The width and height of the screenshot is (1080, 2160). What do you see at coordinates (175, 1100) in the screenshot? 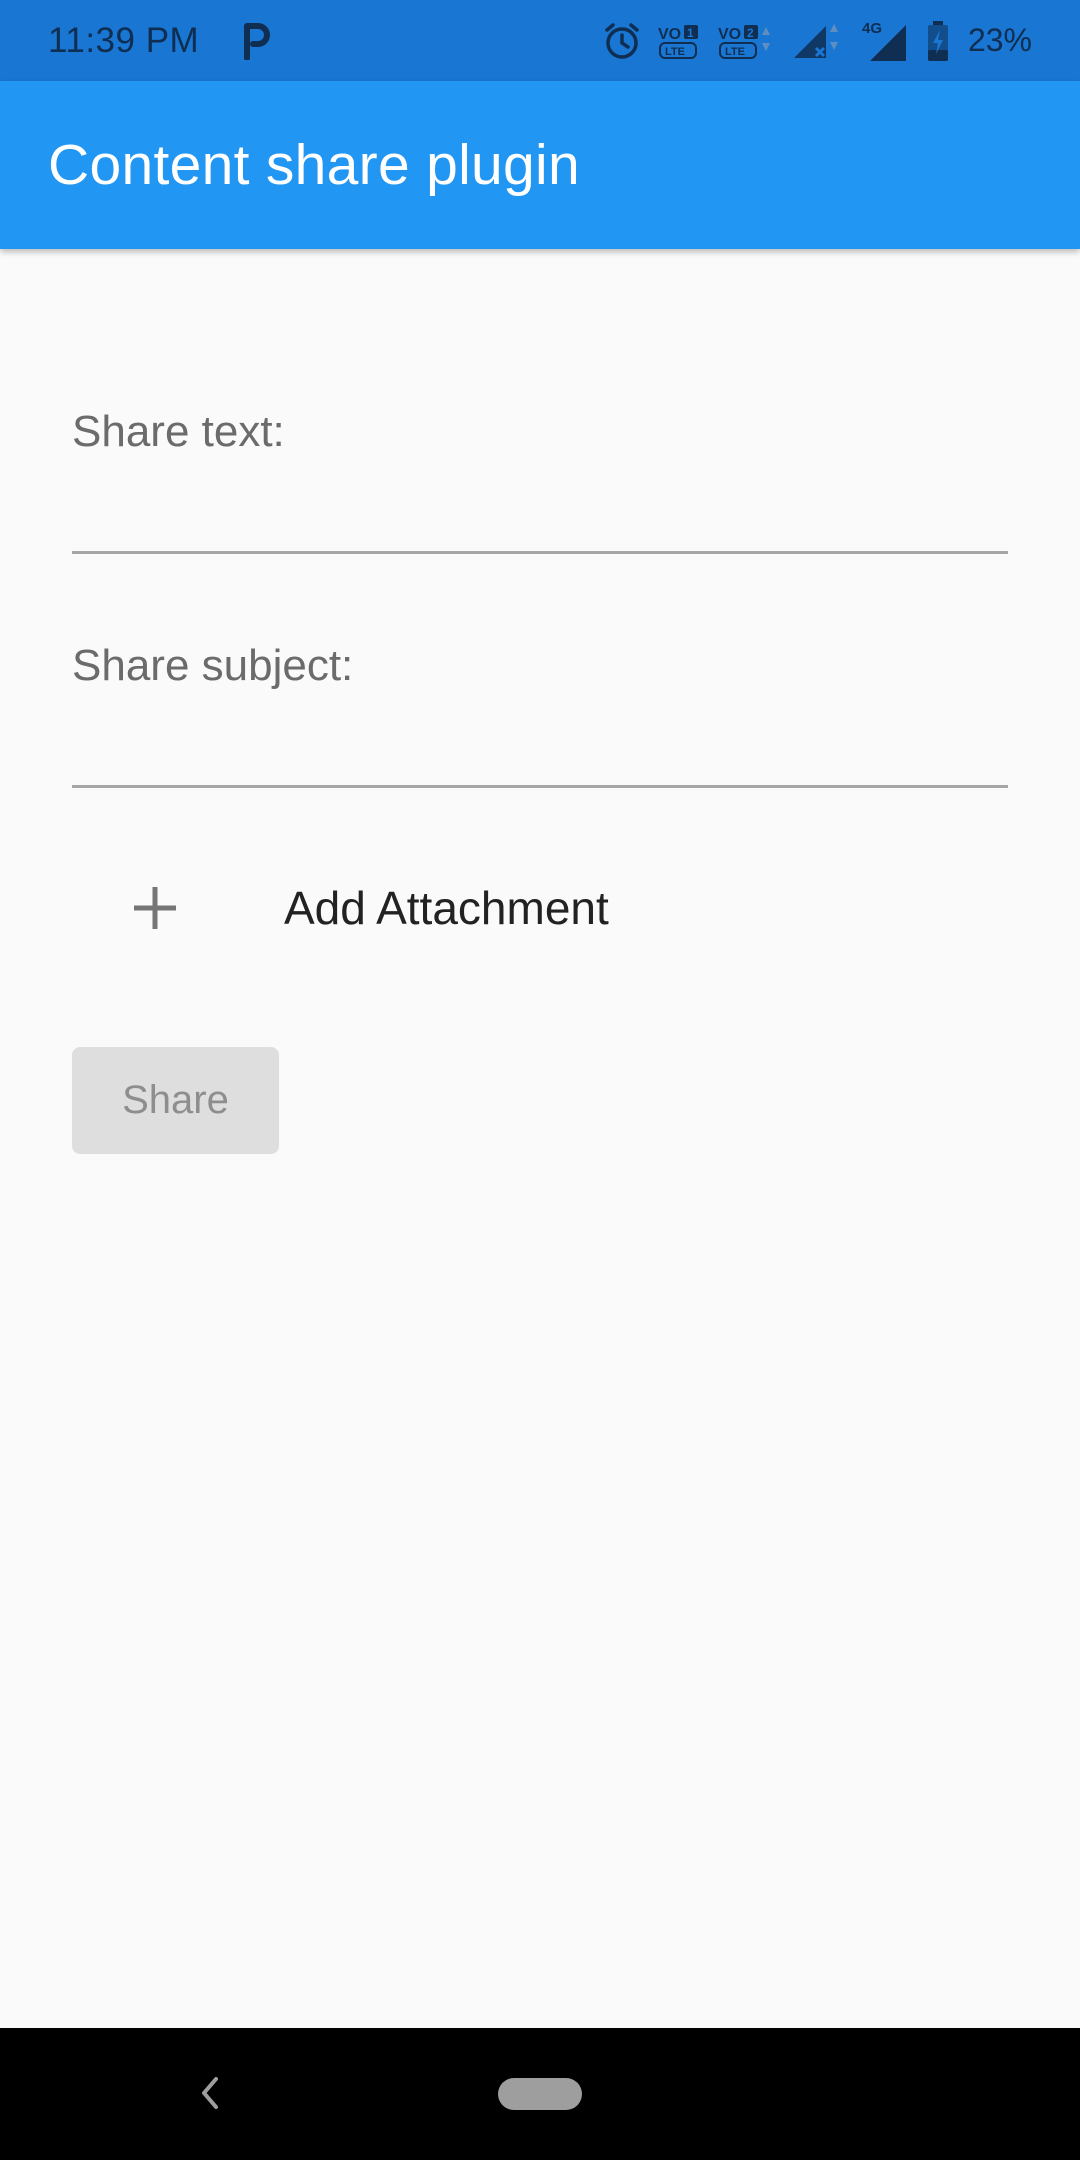
I see `share-button: Share` at bounding box center [175, 1100].